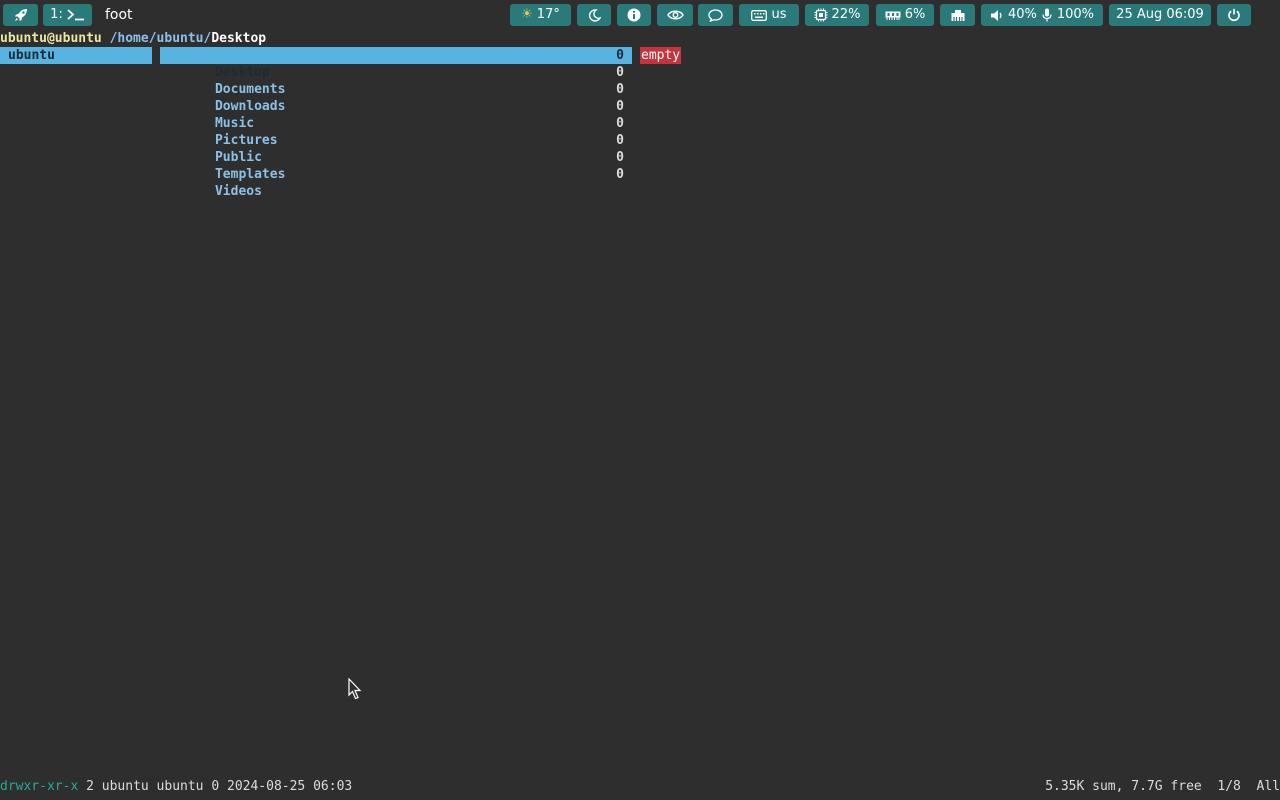 The image size is (1280, 800). Describe the element at coordinates (219, 786) in the screenshot. I see `file-details: 2 ubuntu ubuntu 0 2024-08-25 06:03` at that location.